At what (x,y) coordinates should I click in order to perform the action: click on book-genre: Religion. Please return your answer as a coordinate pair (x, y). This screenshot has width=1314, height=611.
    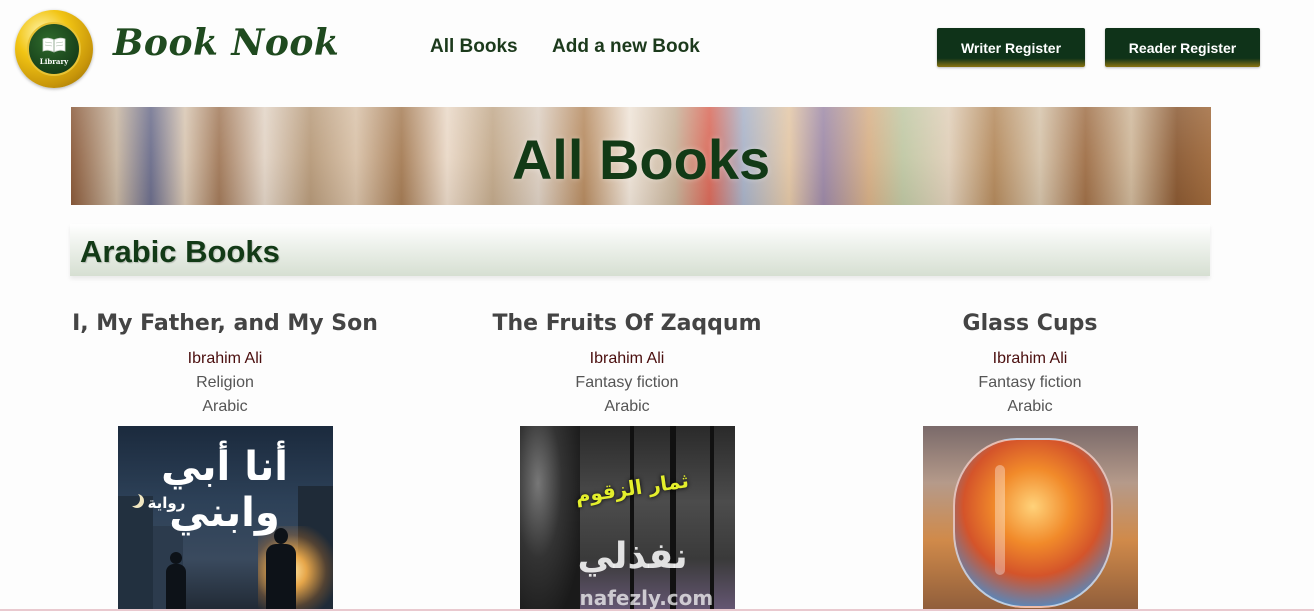
    Looking at the image, I should click on (225, 382).